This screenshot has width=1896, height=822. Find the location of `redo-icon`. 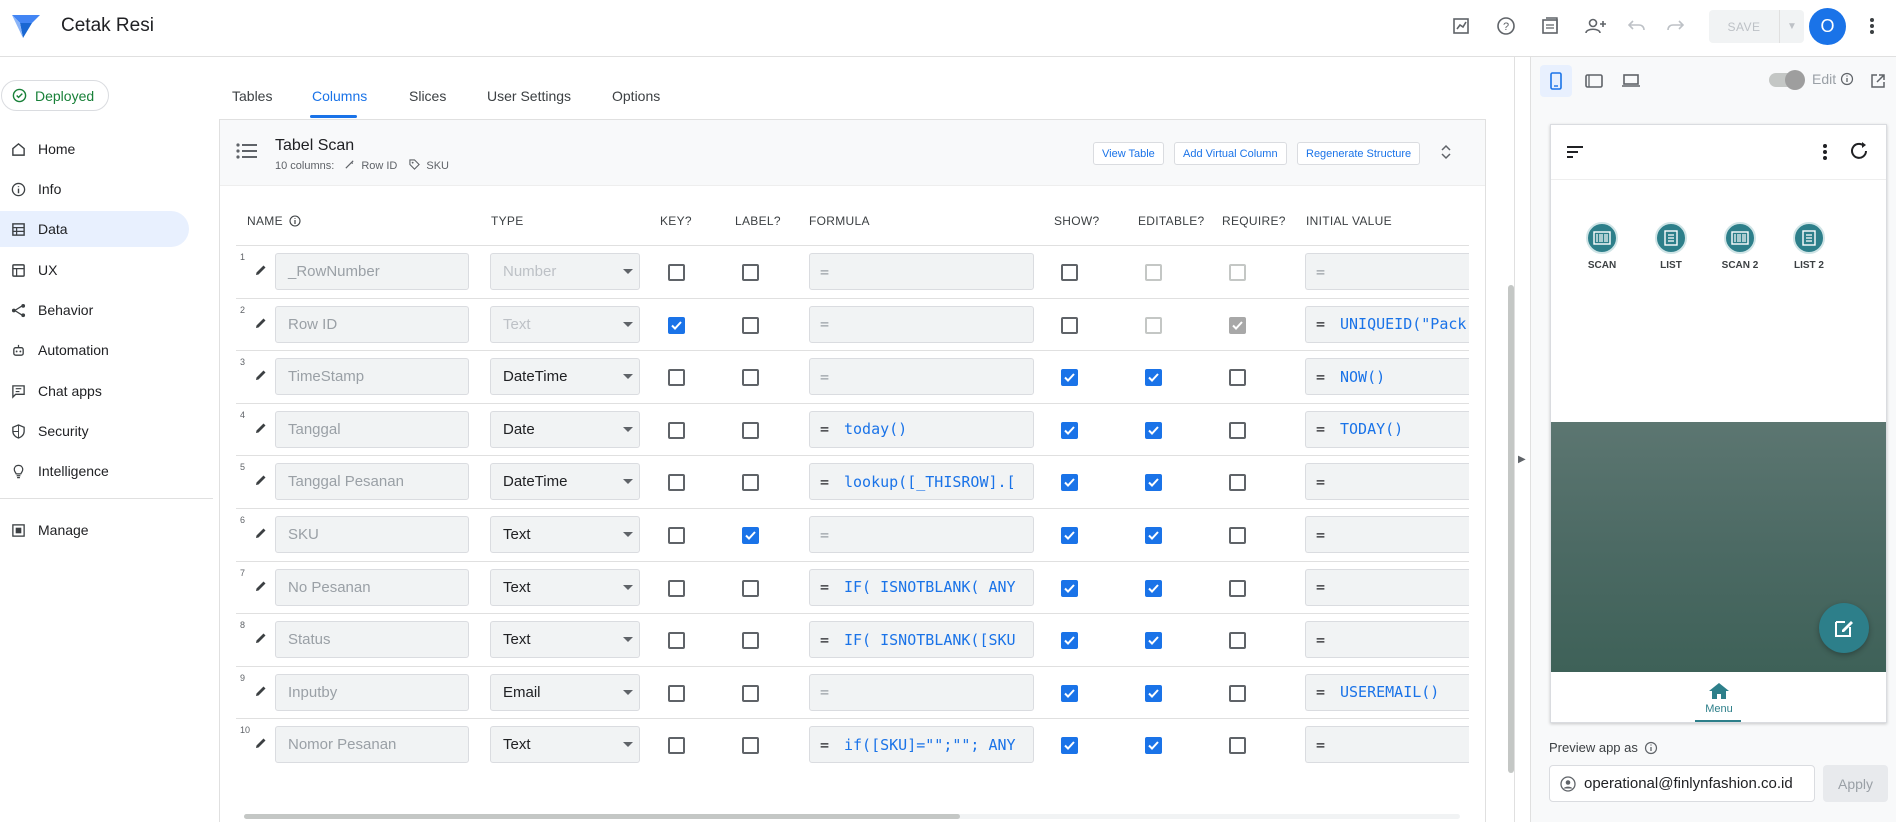

redo-icon is located at coordinates (1675, 26).